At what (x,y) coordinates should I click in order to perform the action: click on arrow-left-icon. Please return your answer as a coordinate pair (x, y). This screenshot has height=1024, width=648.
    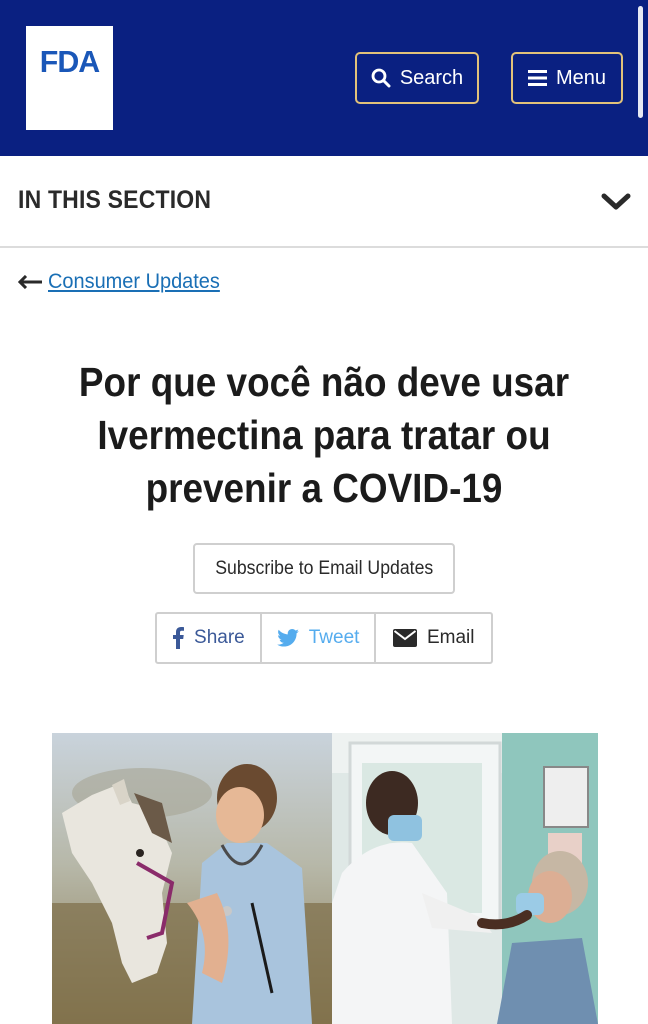
    Looking at the image, I should click on (30, 282).